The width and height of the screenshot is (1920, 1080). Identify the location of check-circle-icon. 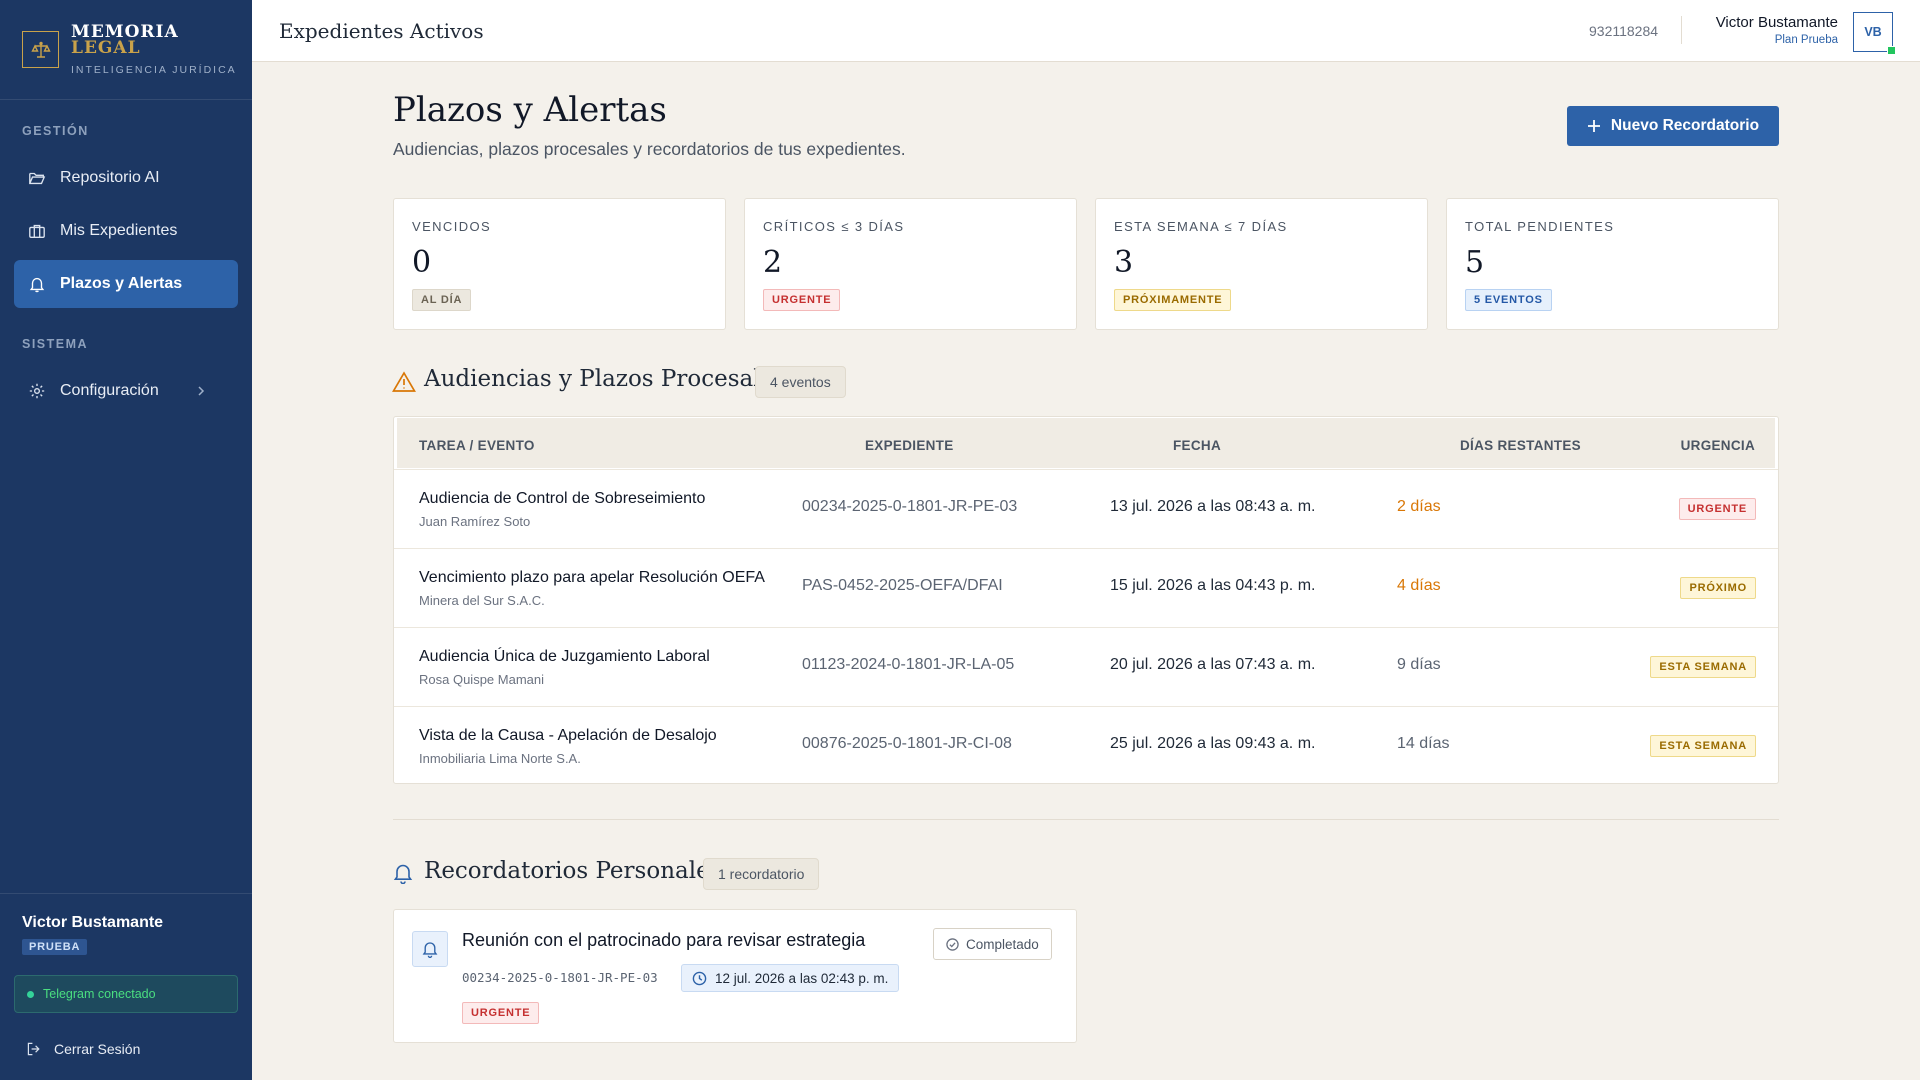
(952, 944).